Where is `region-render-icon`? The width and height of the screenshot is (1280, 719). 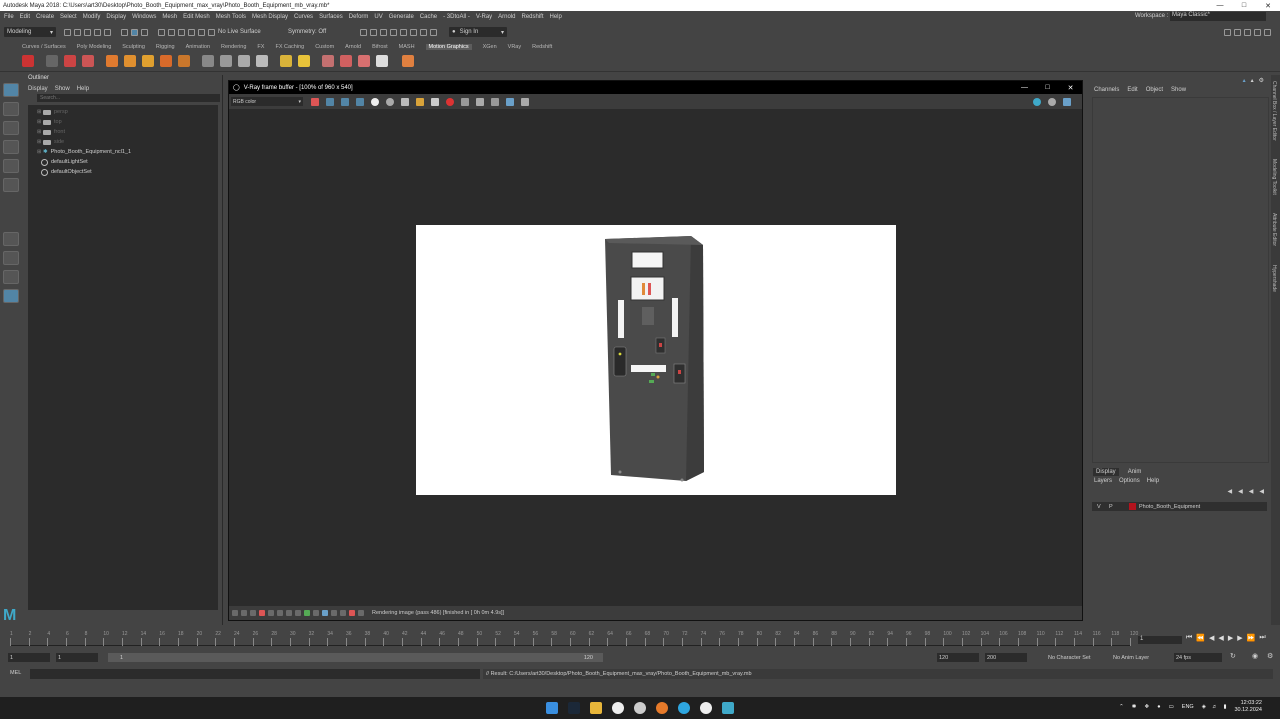
region-render-icon is located at coordinates (480, 101).